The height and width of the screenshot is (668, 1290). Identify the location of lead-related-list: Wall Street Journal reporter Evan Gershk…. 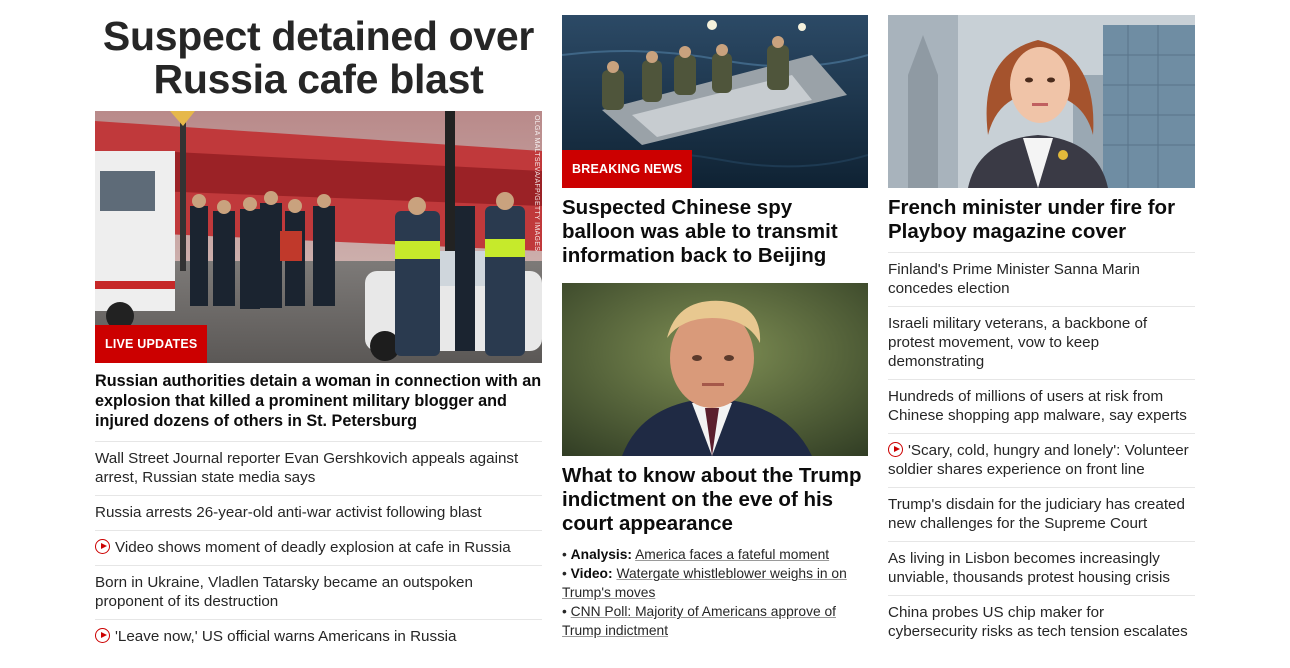
(318, 548).